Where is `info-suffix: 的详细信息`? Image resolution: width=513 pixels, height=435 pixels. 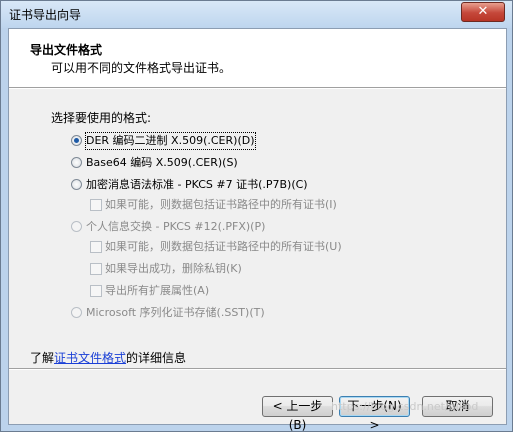 info-suffix: 的详细信息 is located at coordinates (156, 358).